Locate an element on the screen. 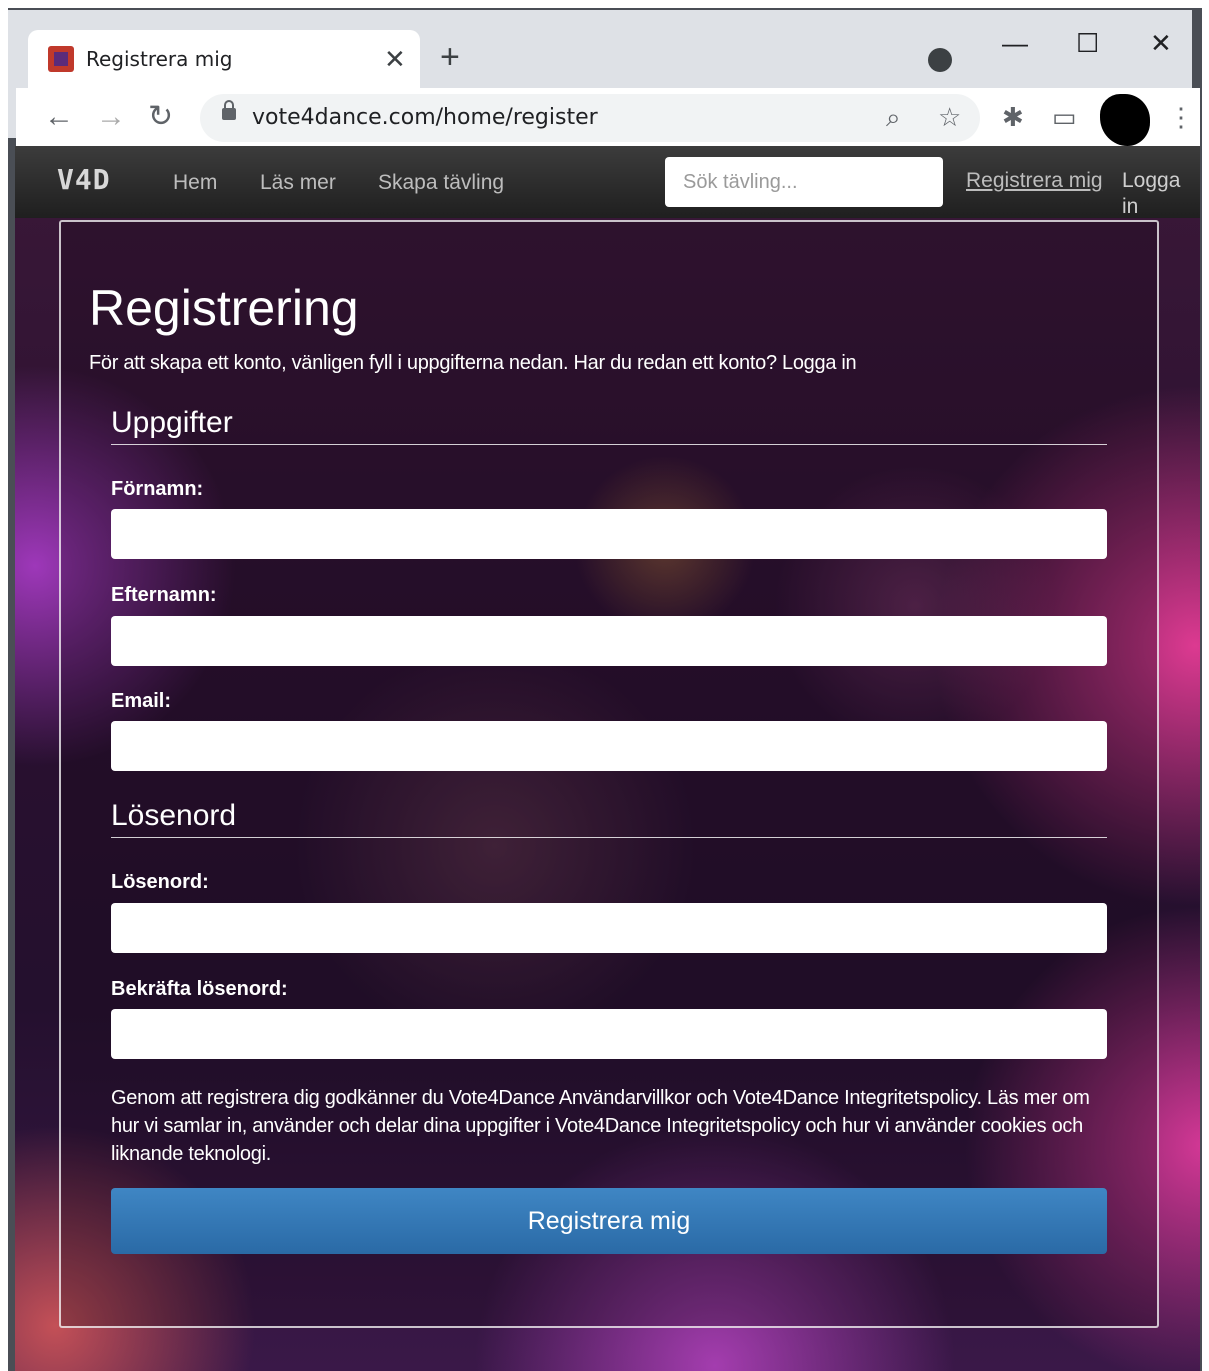 This screenshot has width=1209, height=1371. password-label: Lösenord: is located at coordinates (160, 882).